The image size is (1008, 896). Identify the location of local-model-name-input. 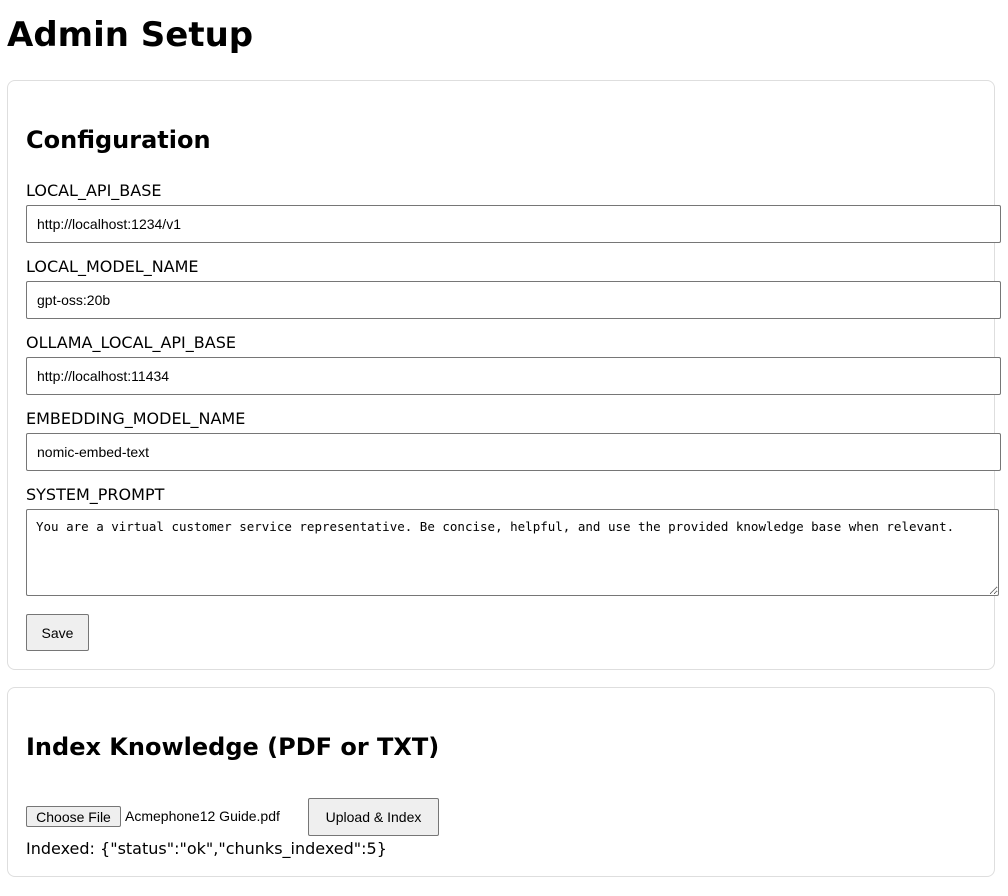
(513, 300).